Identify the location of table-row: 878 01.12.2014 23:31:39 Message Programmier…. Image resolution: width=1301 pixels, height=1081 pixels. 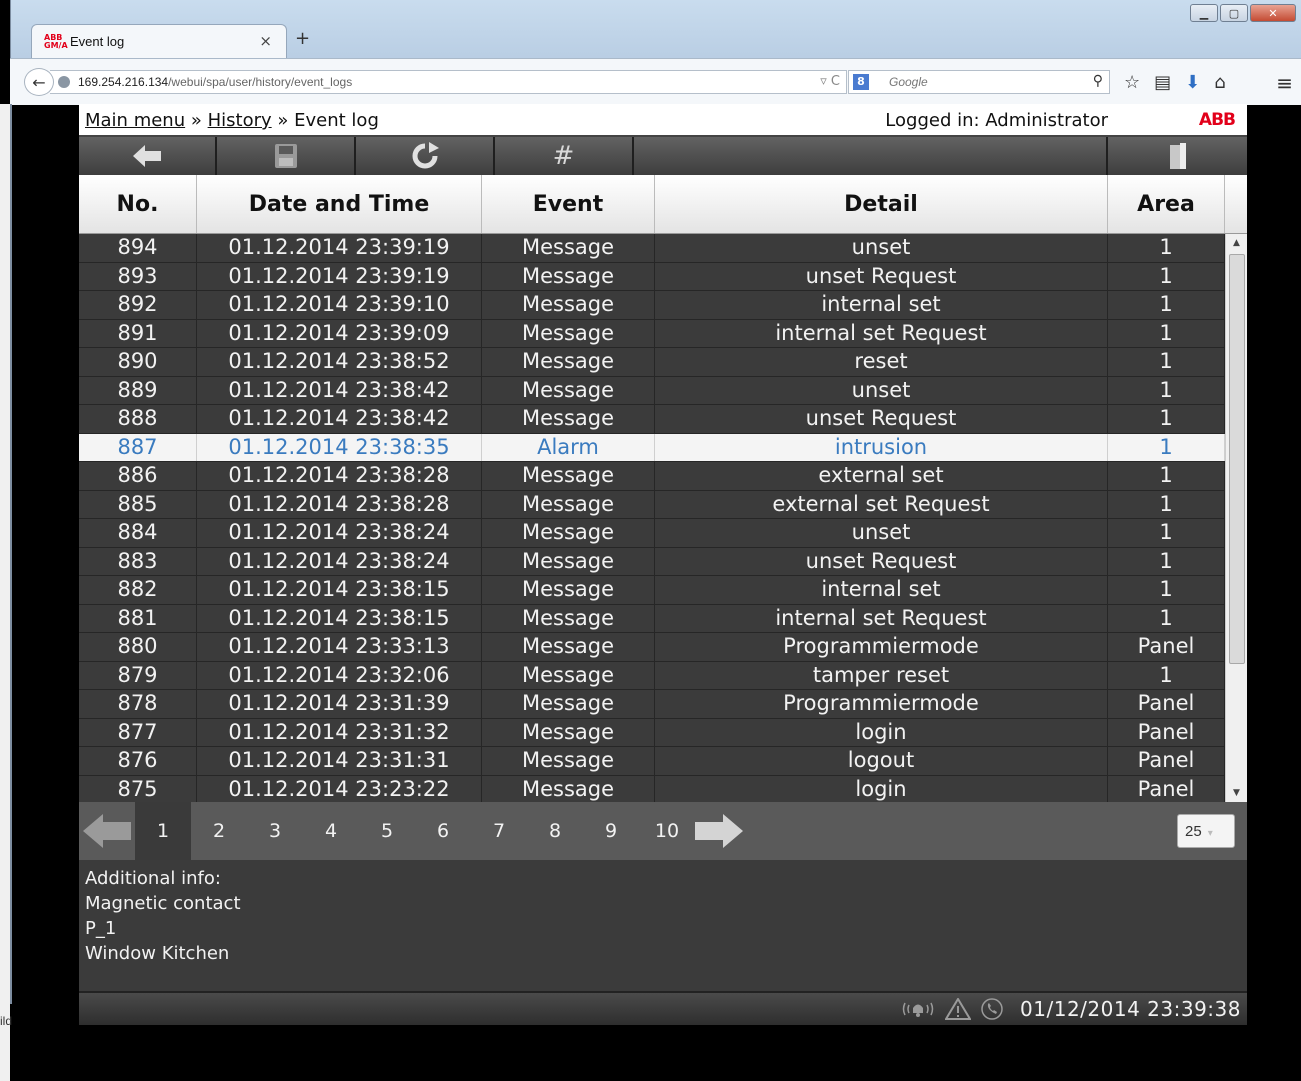
(652, 704).